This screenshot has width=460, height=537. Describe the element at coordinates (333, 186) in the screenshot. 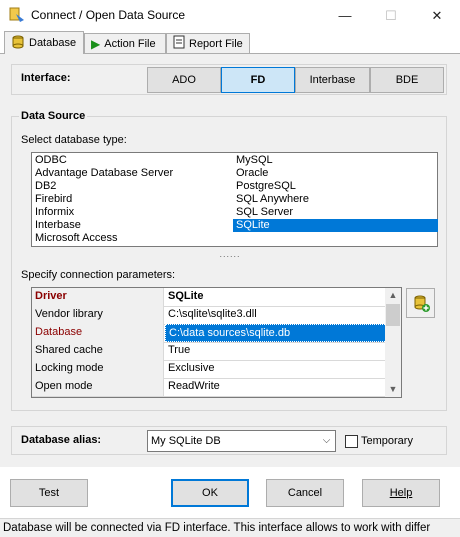

I see `list-item: PostgreSQL` at that location.